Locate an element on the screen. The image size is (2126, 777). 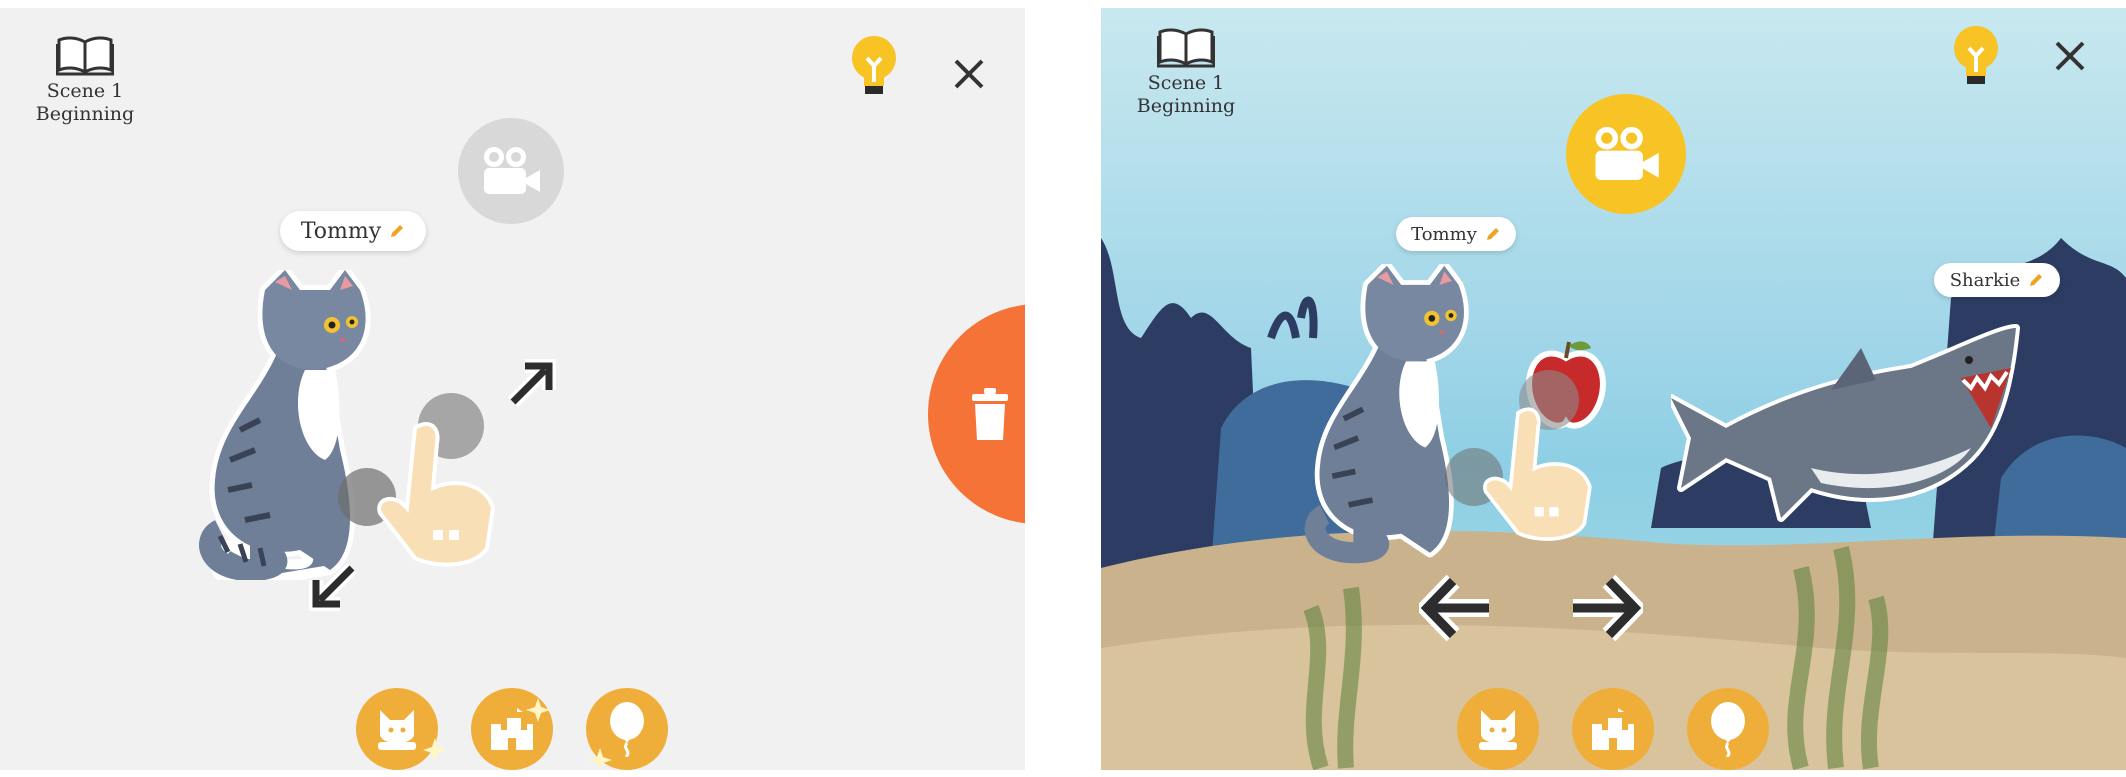
arrow-up-right-icon is located at coordinates (532, 383).